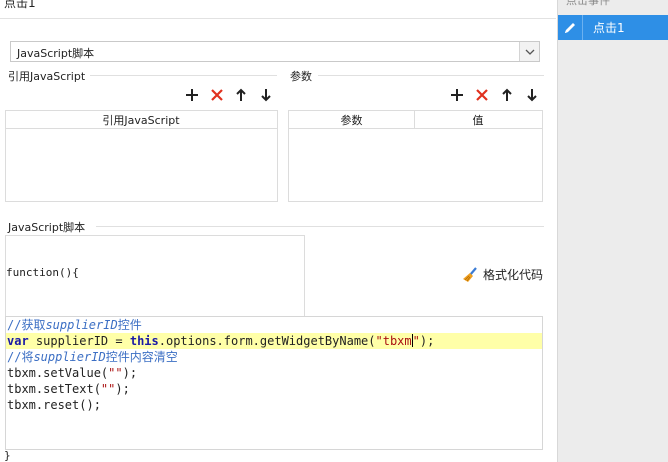  I want to click on params-move-down-button, so click(532, 95).